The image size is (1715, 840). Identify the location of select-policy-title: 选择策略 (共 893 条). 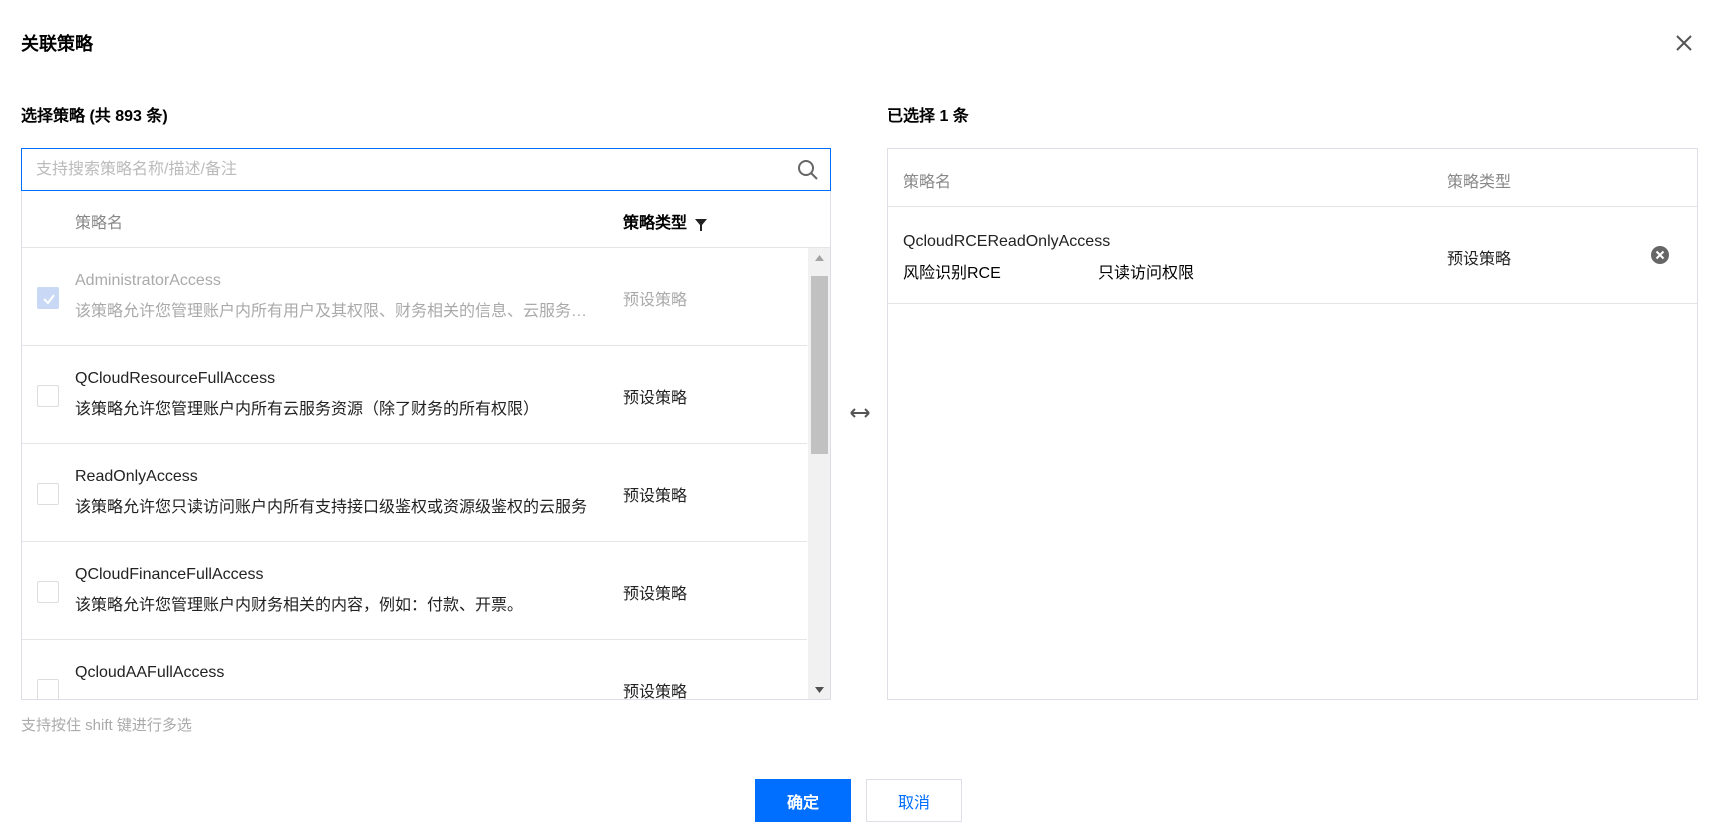
(94, 116).